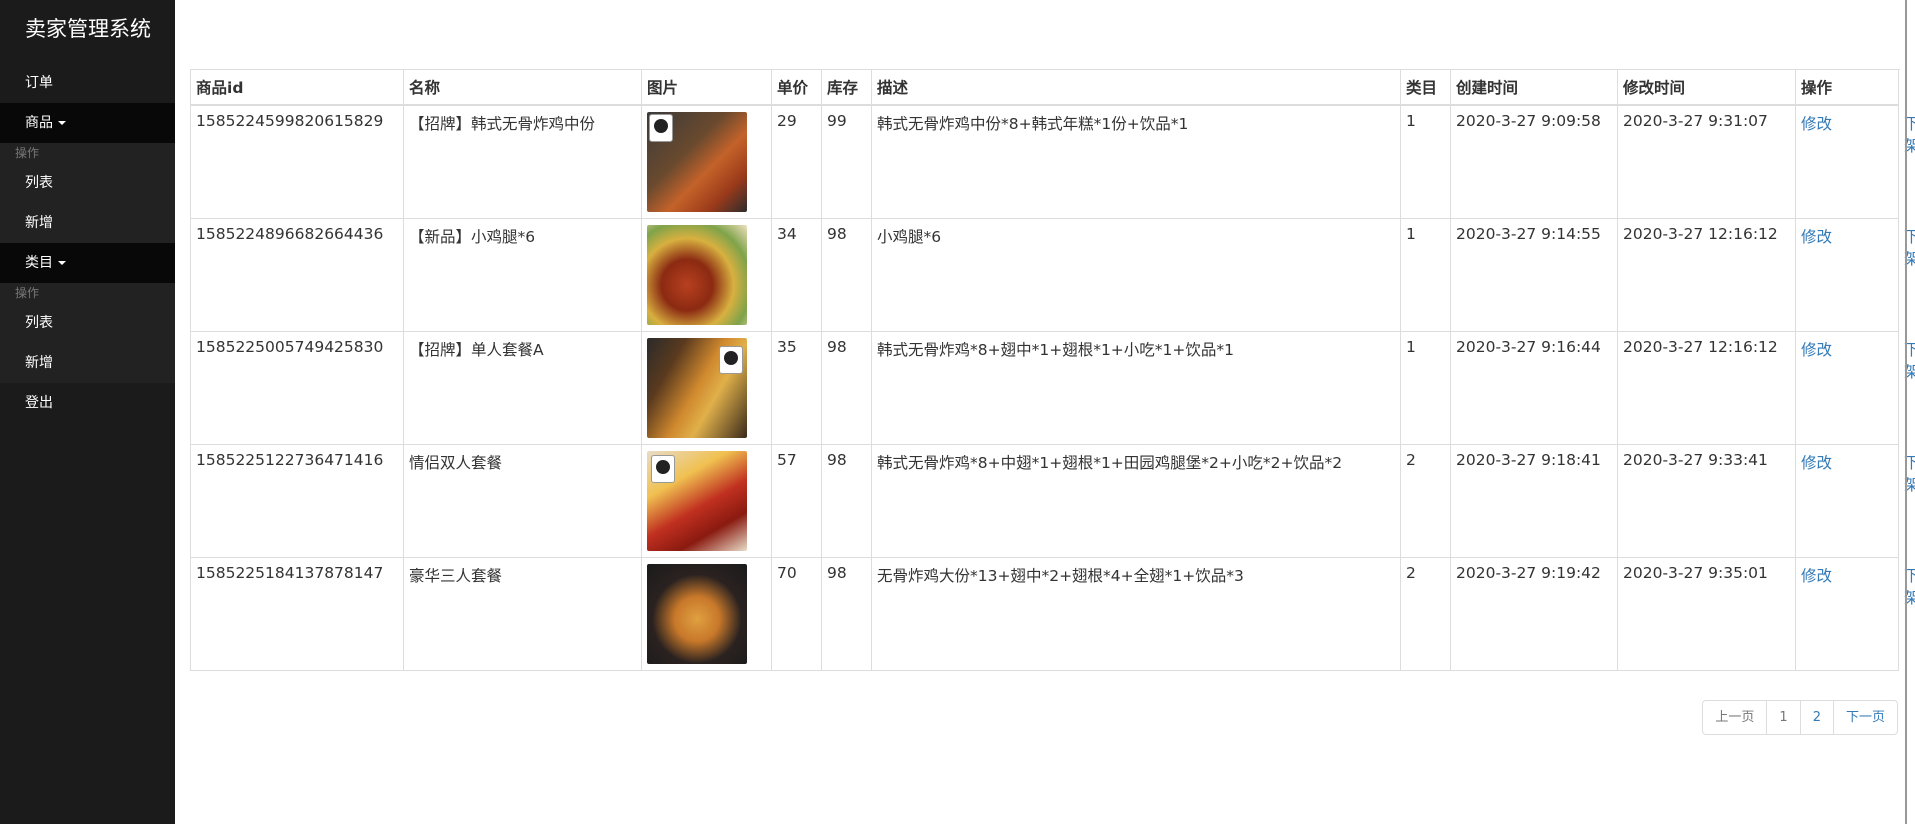  What do you see at coordinates (1425, 87) in the screenshot?
I see `col-header-category: 类目` at bounding box center [1425, 87].